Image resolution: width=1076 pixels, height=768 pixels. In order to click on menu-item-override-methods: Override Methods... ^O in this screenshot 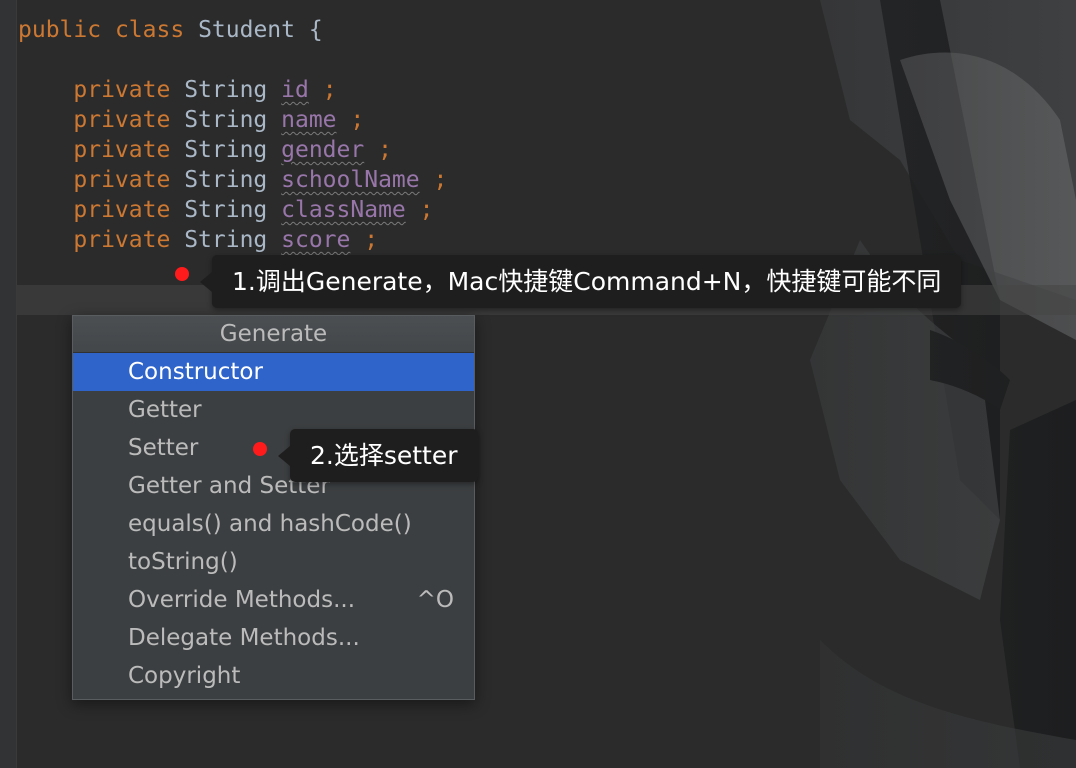, I will do `click(273, 600)`.